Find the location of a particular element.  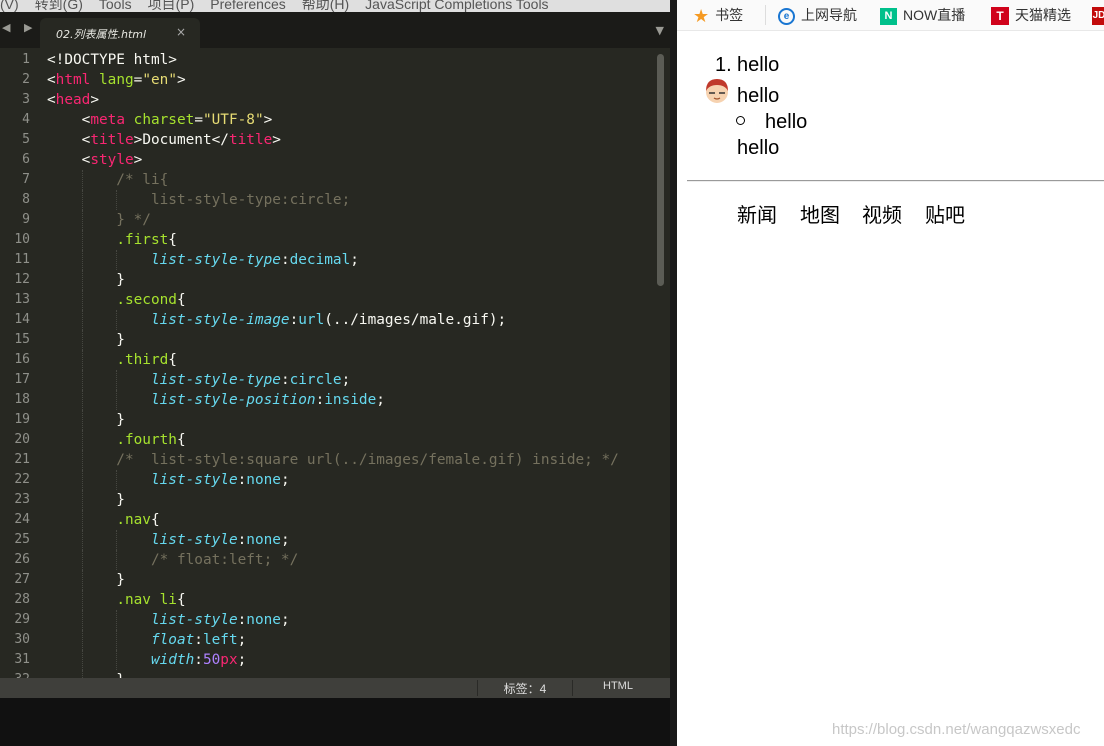

tab-bar: ◀ ▶ 02.列表属性.html × ▼ is located at coordinates (335, 30).